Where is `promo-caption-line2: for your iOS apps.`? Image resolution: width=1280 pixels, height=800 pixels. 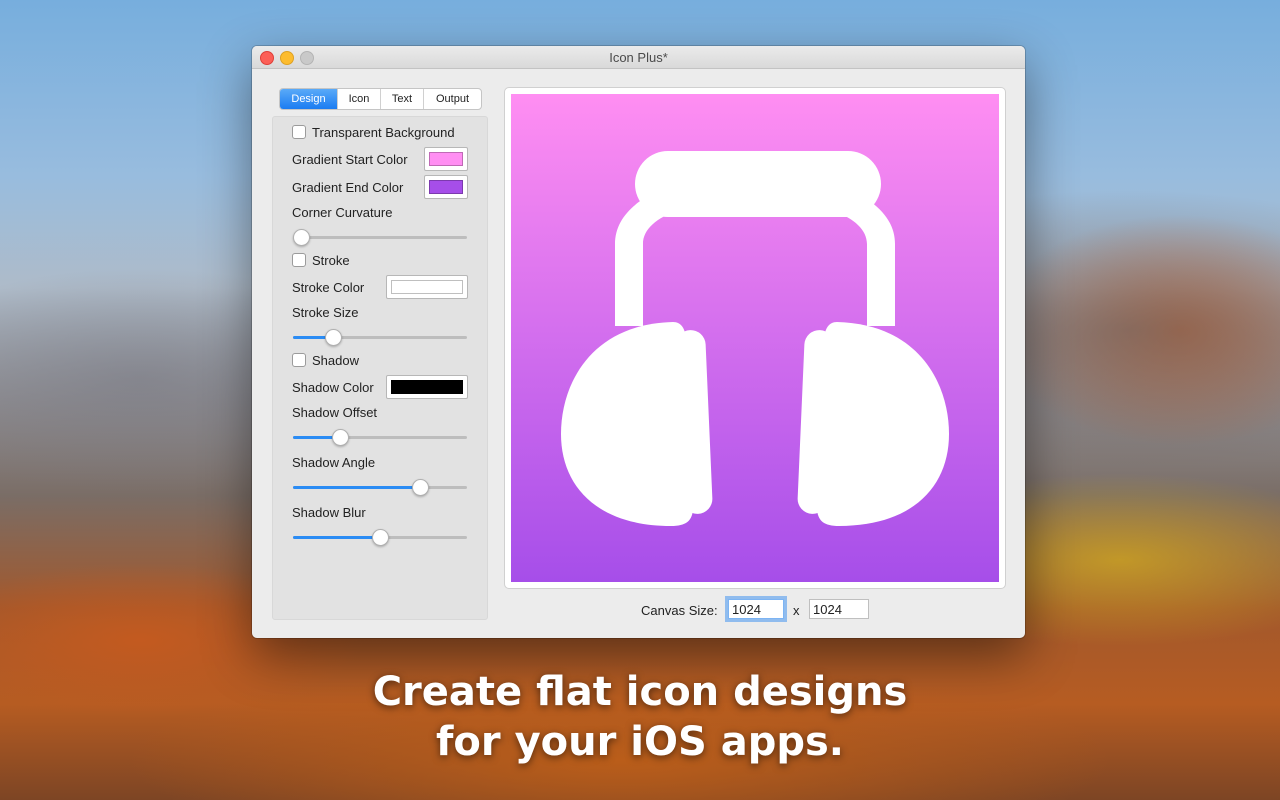
promo-caption-line2: for your iOS apps. is located at coordinates (640, 742).